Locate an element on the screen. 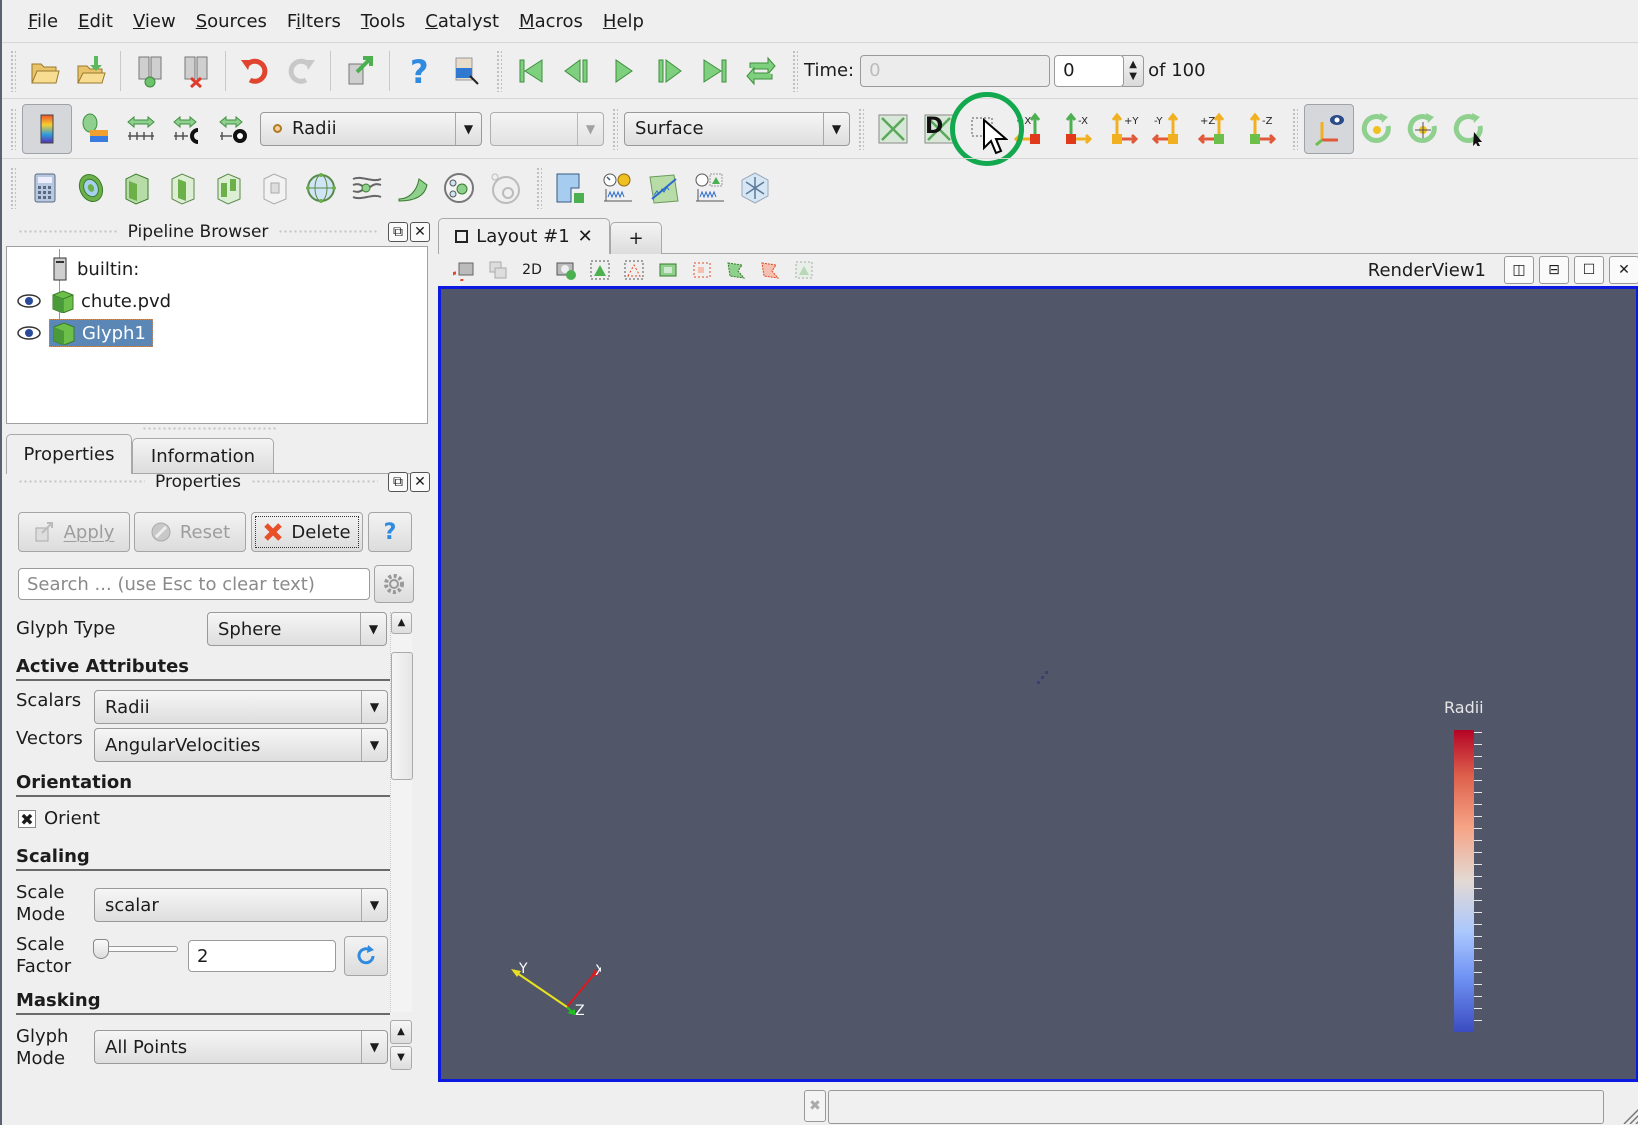  clip-icon is located at coordinates (137, 188).